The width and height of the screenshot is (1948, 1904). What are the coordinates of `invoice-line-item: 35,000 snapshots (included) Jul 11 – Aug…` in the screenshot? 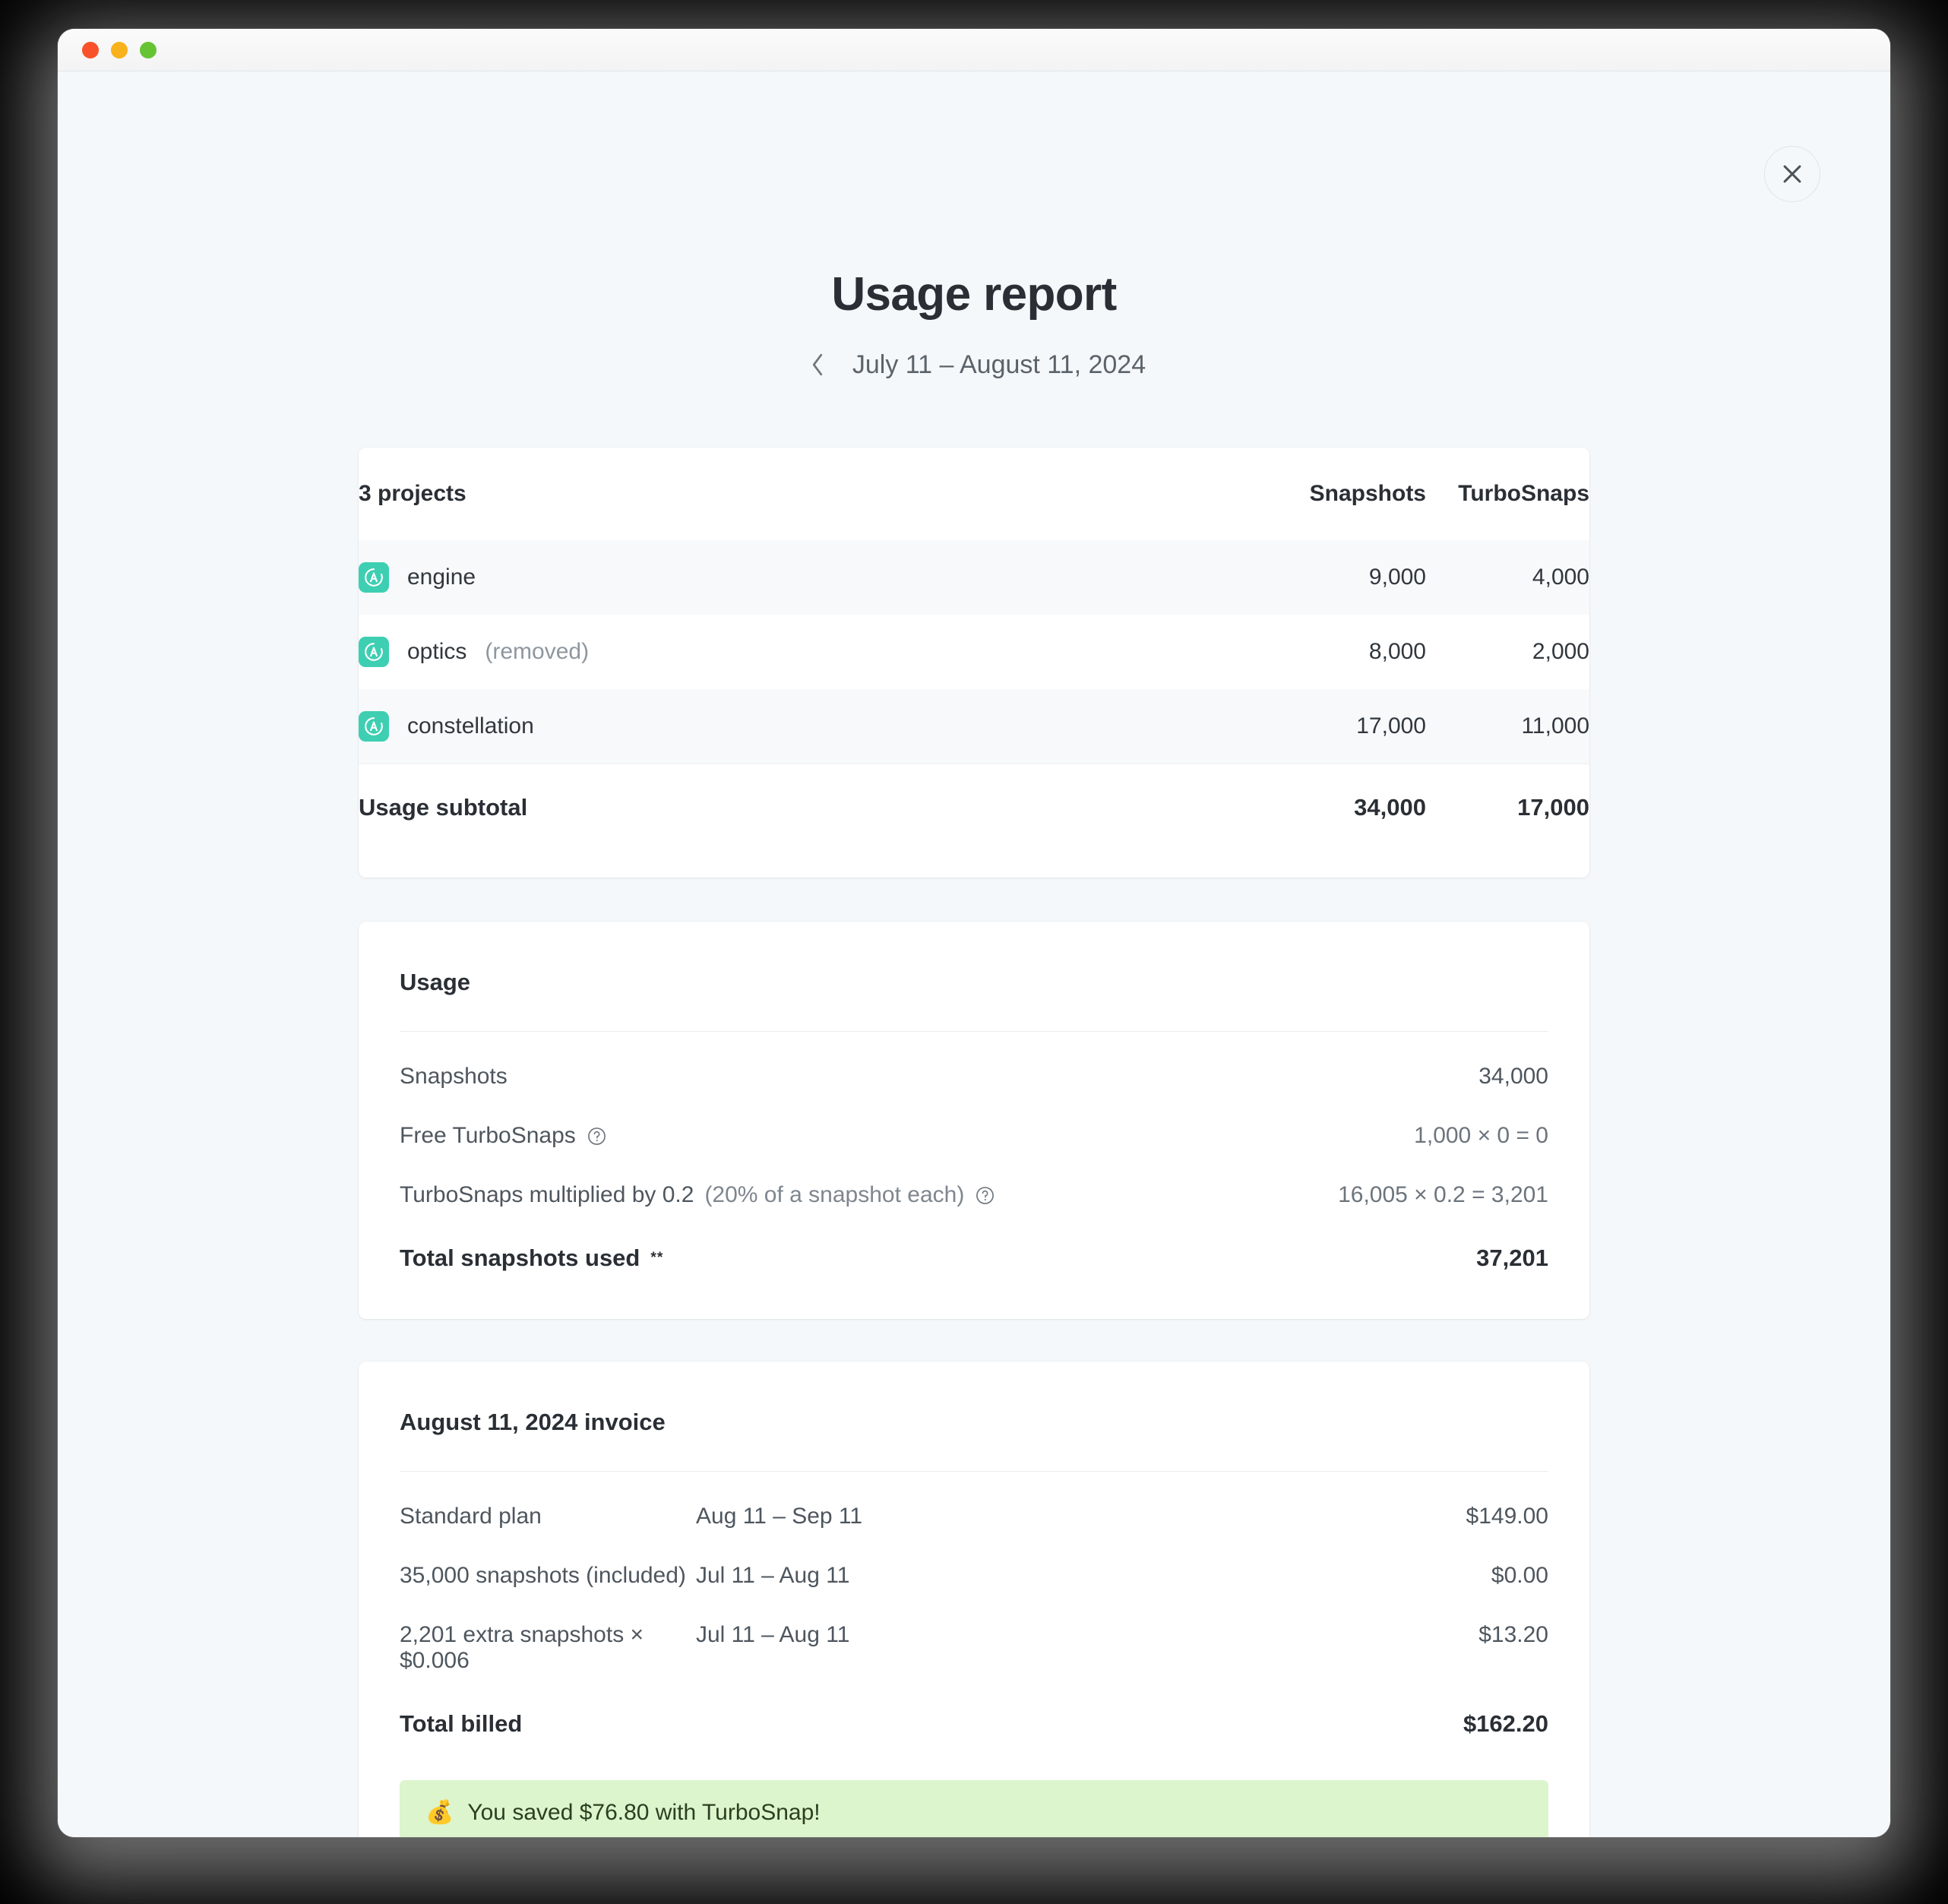 It's located at (974, 1575).